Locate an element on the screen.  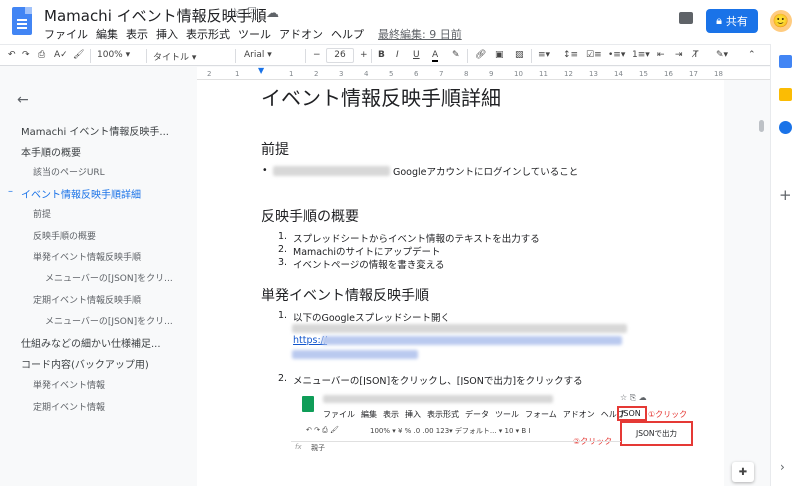
docs-logo-icon is located at coordinates (22, 21).